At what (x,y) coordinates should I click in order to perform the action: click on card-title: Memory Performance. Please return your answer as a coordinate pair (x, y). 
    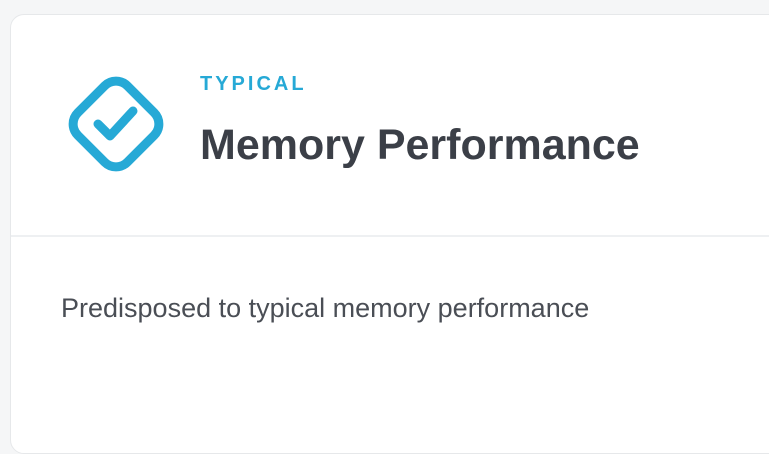
    Looking at the image, I should click on (420, 145).